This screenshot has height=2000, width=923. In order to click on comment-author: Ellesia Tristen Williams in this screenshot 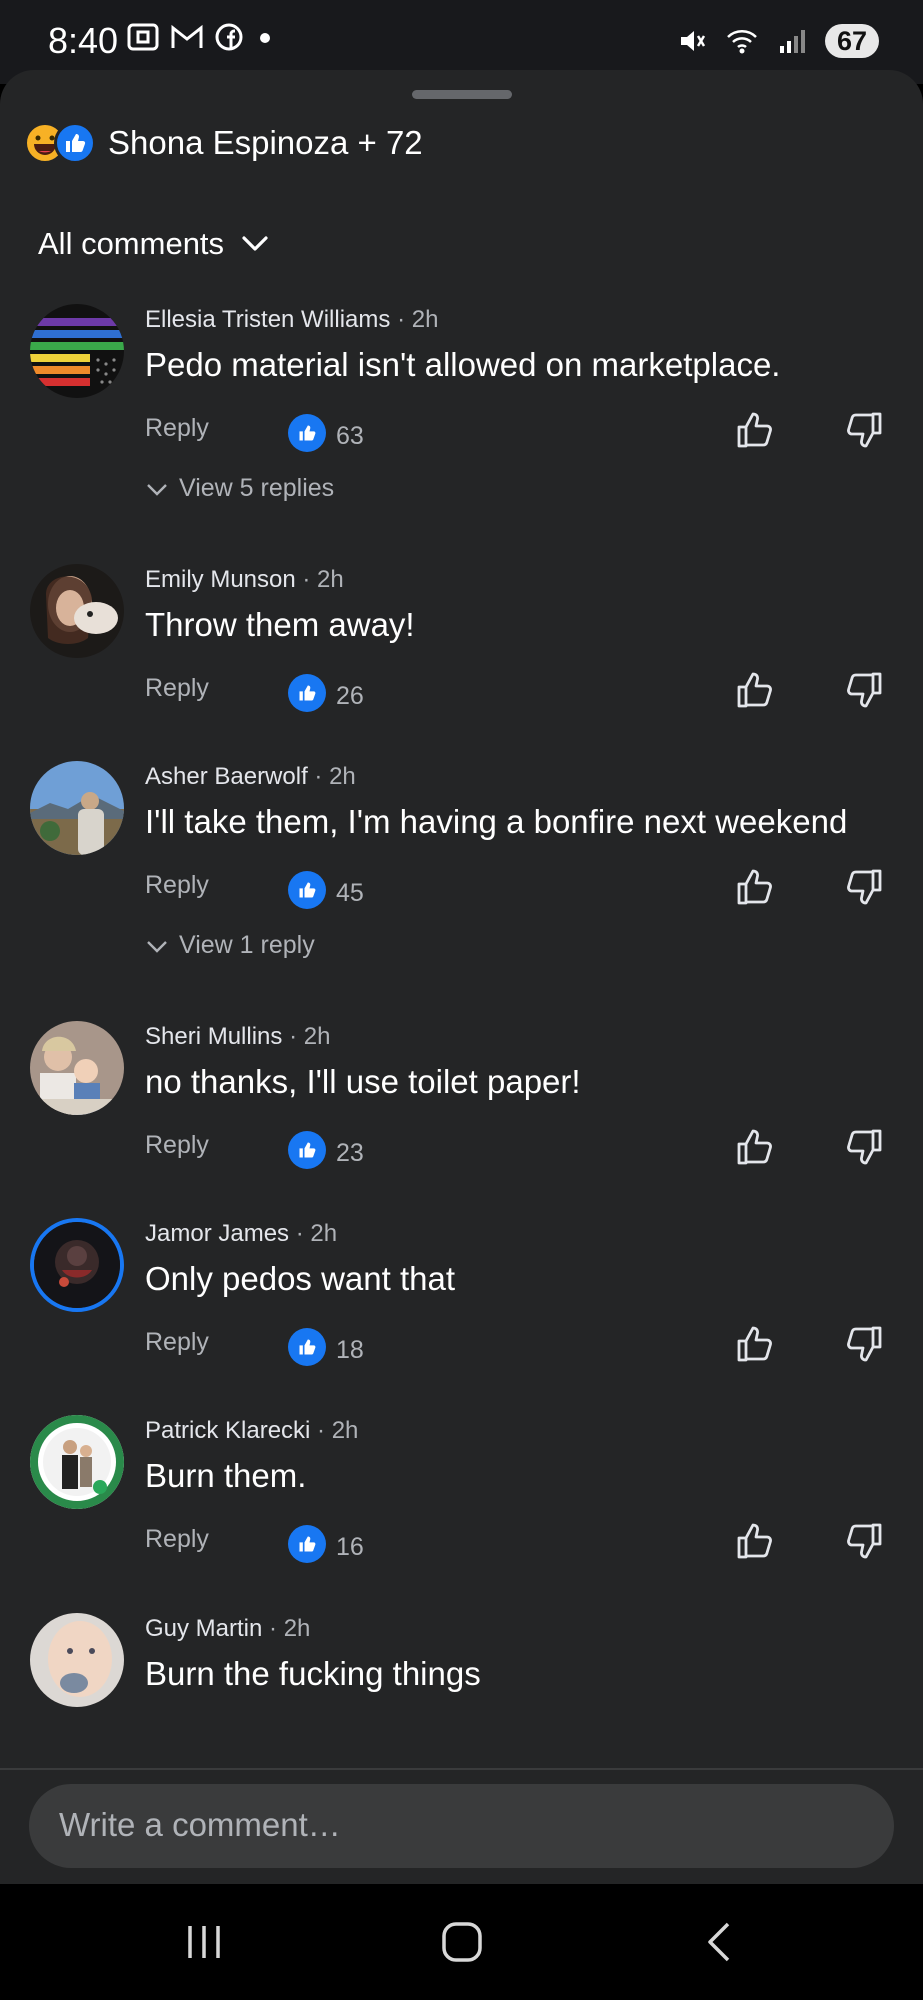, I will do `click(267, 319)`.